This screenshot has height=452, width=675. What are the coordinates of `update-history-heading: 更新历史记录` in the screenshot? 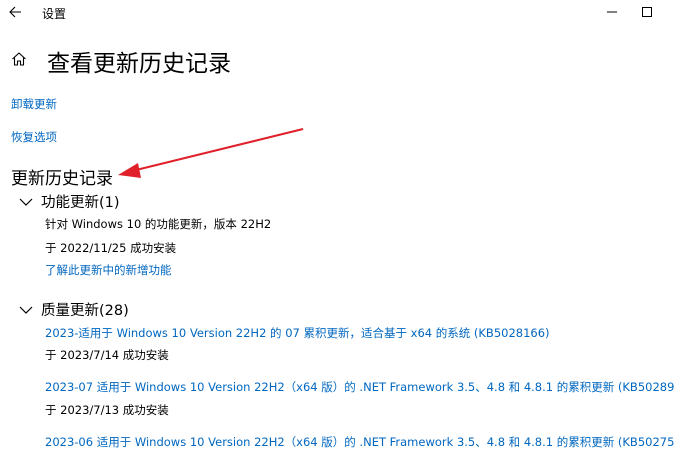 It's located at (62, 179).